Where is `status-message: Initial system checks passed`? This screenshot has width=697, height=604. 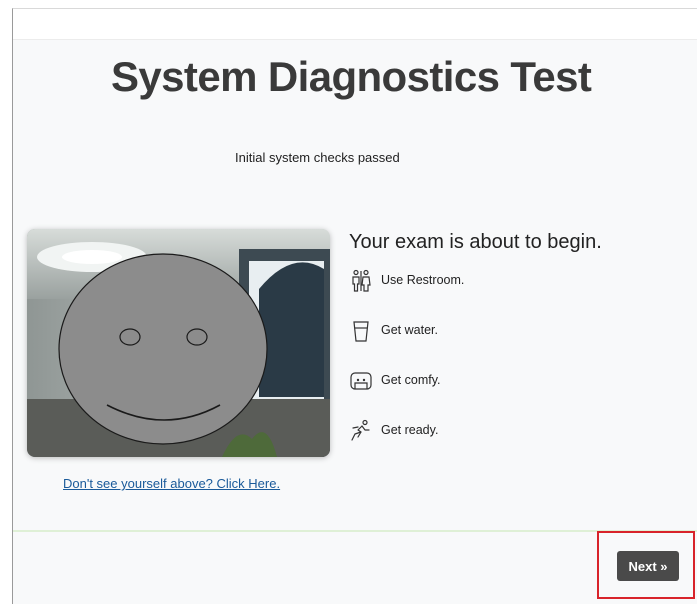
status-message: Initial system checks passed is located at coordinates (317, 157).